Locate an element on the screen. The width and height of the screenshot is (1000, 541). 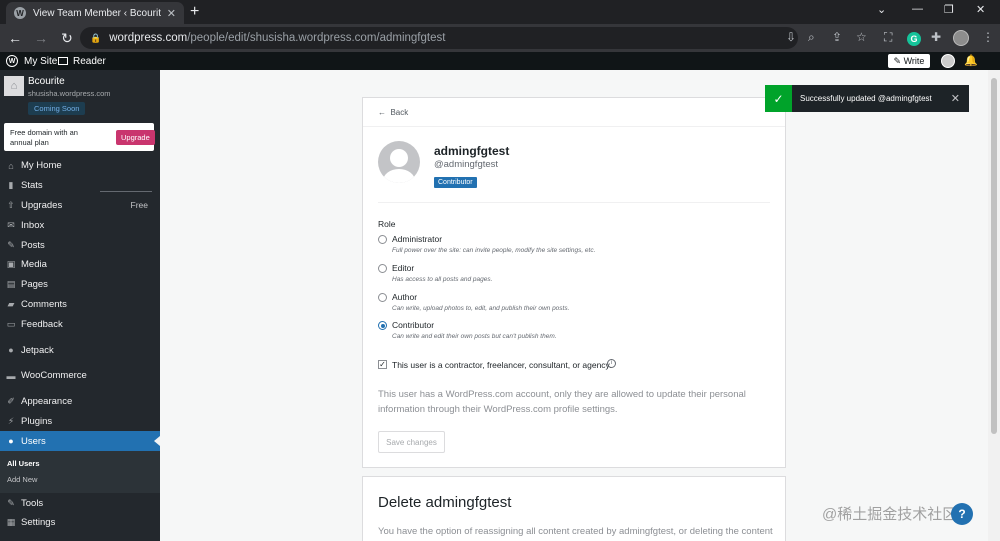
sidebar-item-upgrades: ⇧ Upgrades Free is located at coordinates (80, 206).